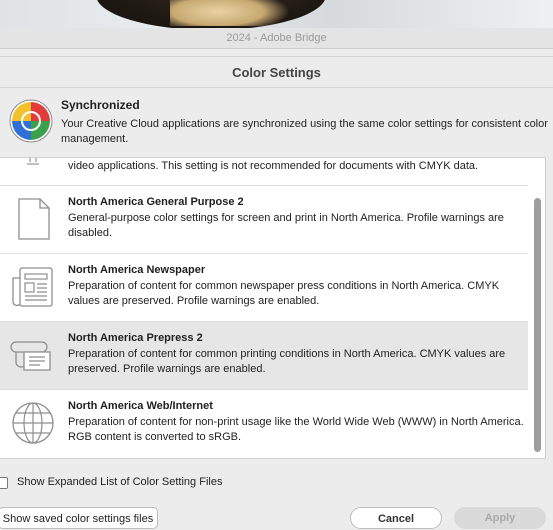  I want to click on item-title: North America Prepress 2, so click(135, 338).